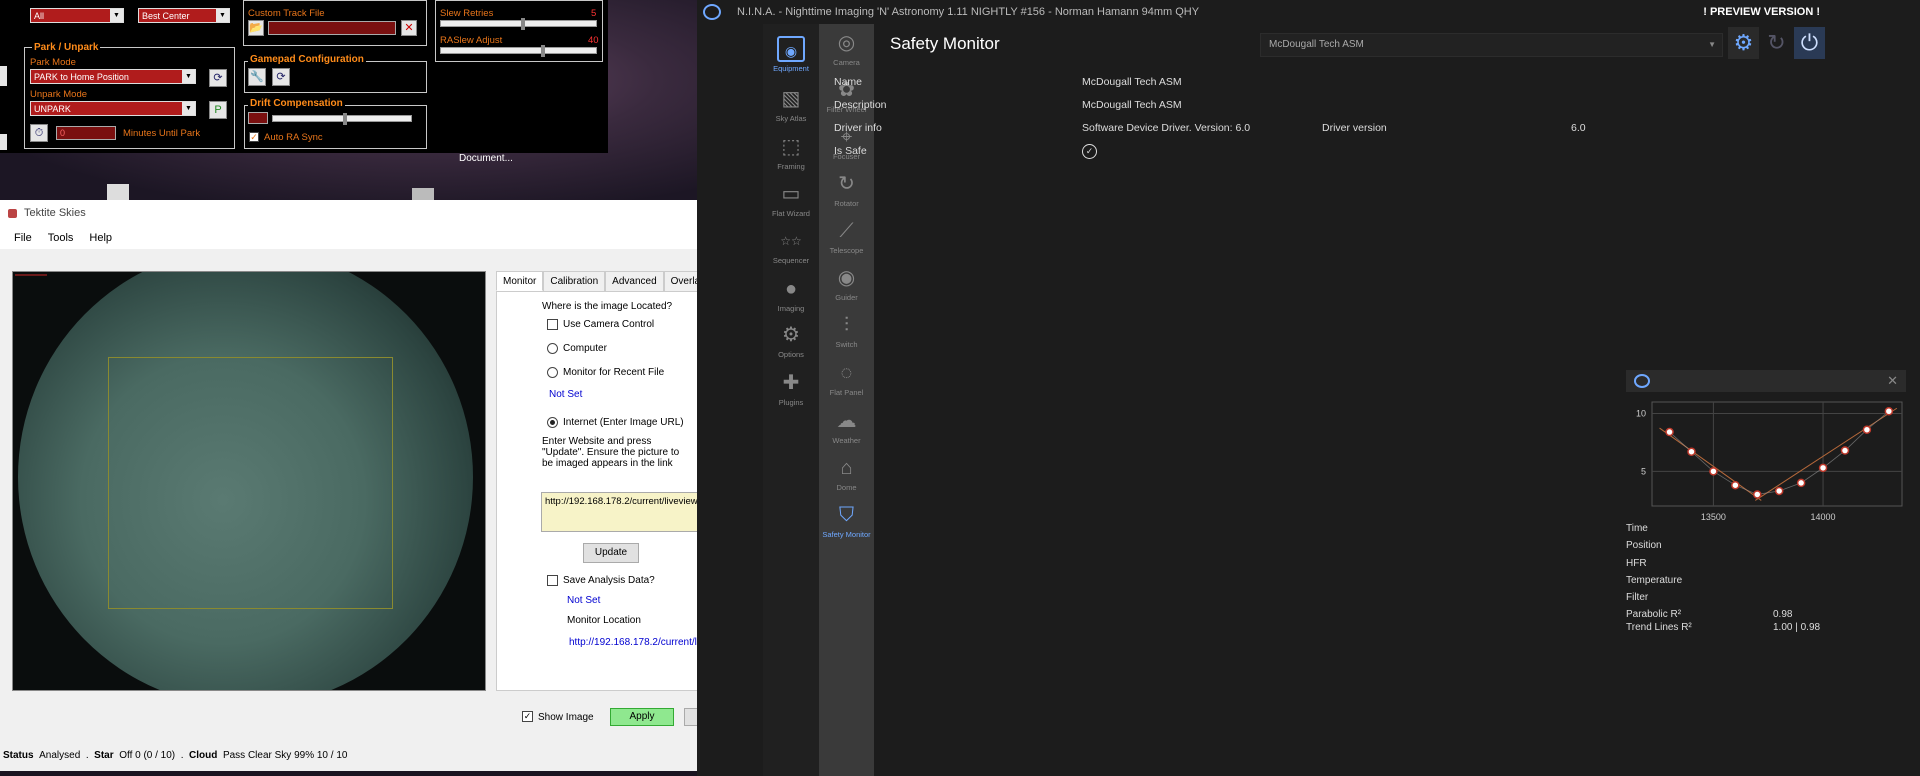  What do you see at coordinates (1578, 128) in the screenshot?
I see `driver-version-value: 6.0` at bounding box center [1578, 128].